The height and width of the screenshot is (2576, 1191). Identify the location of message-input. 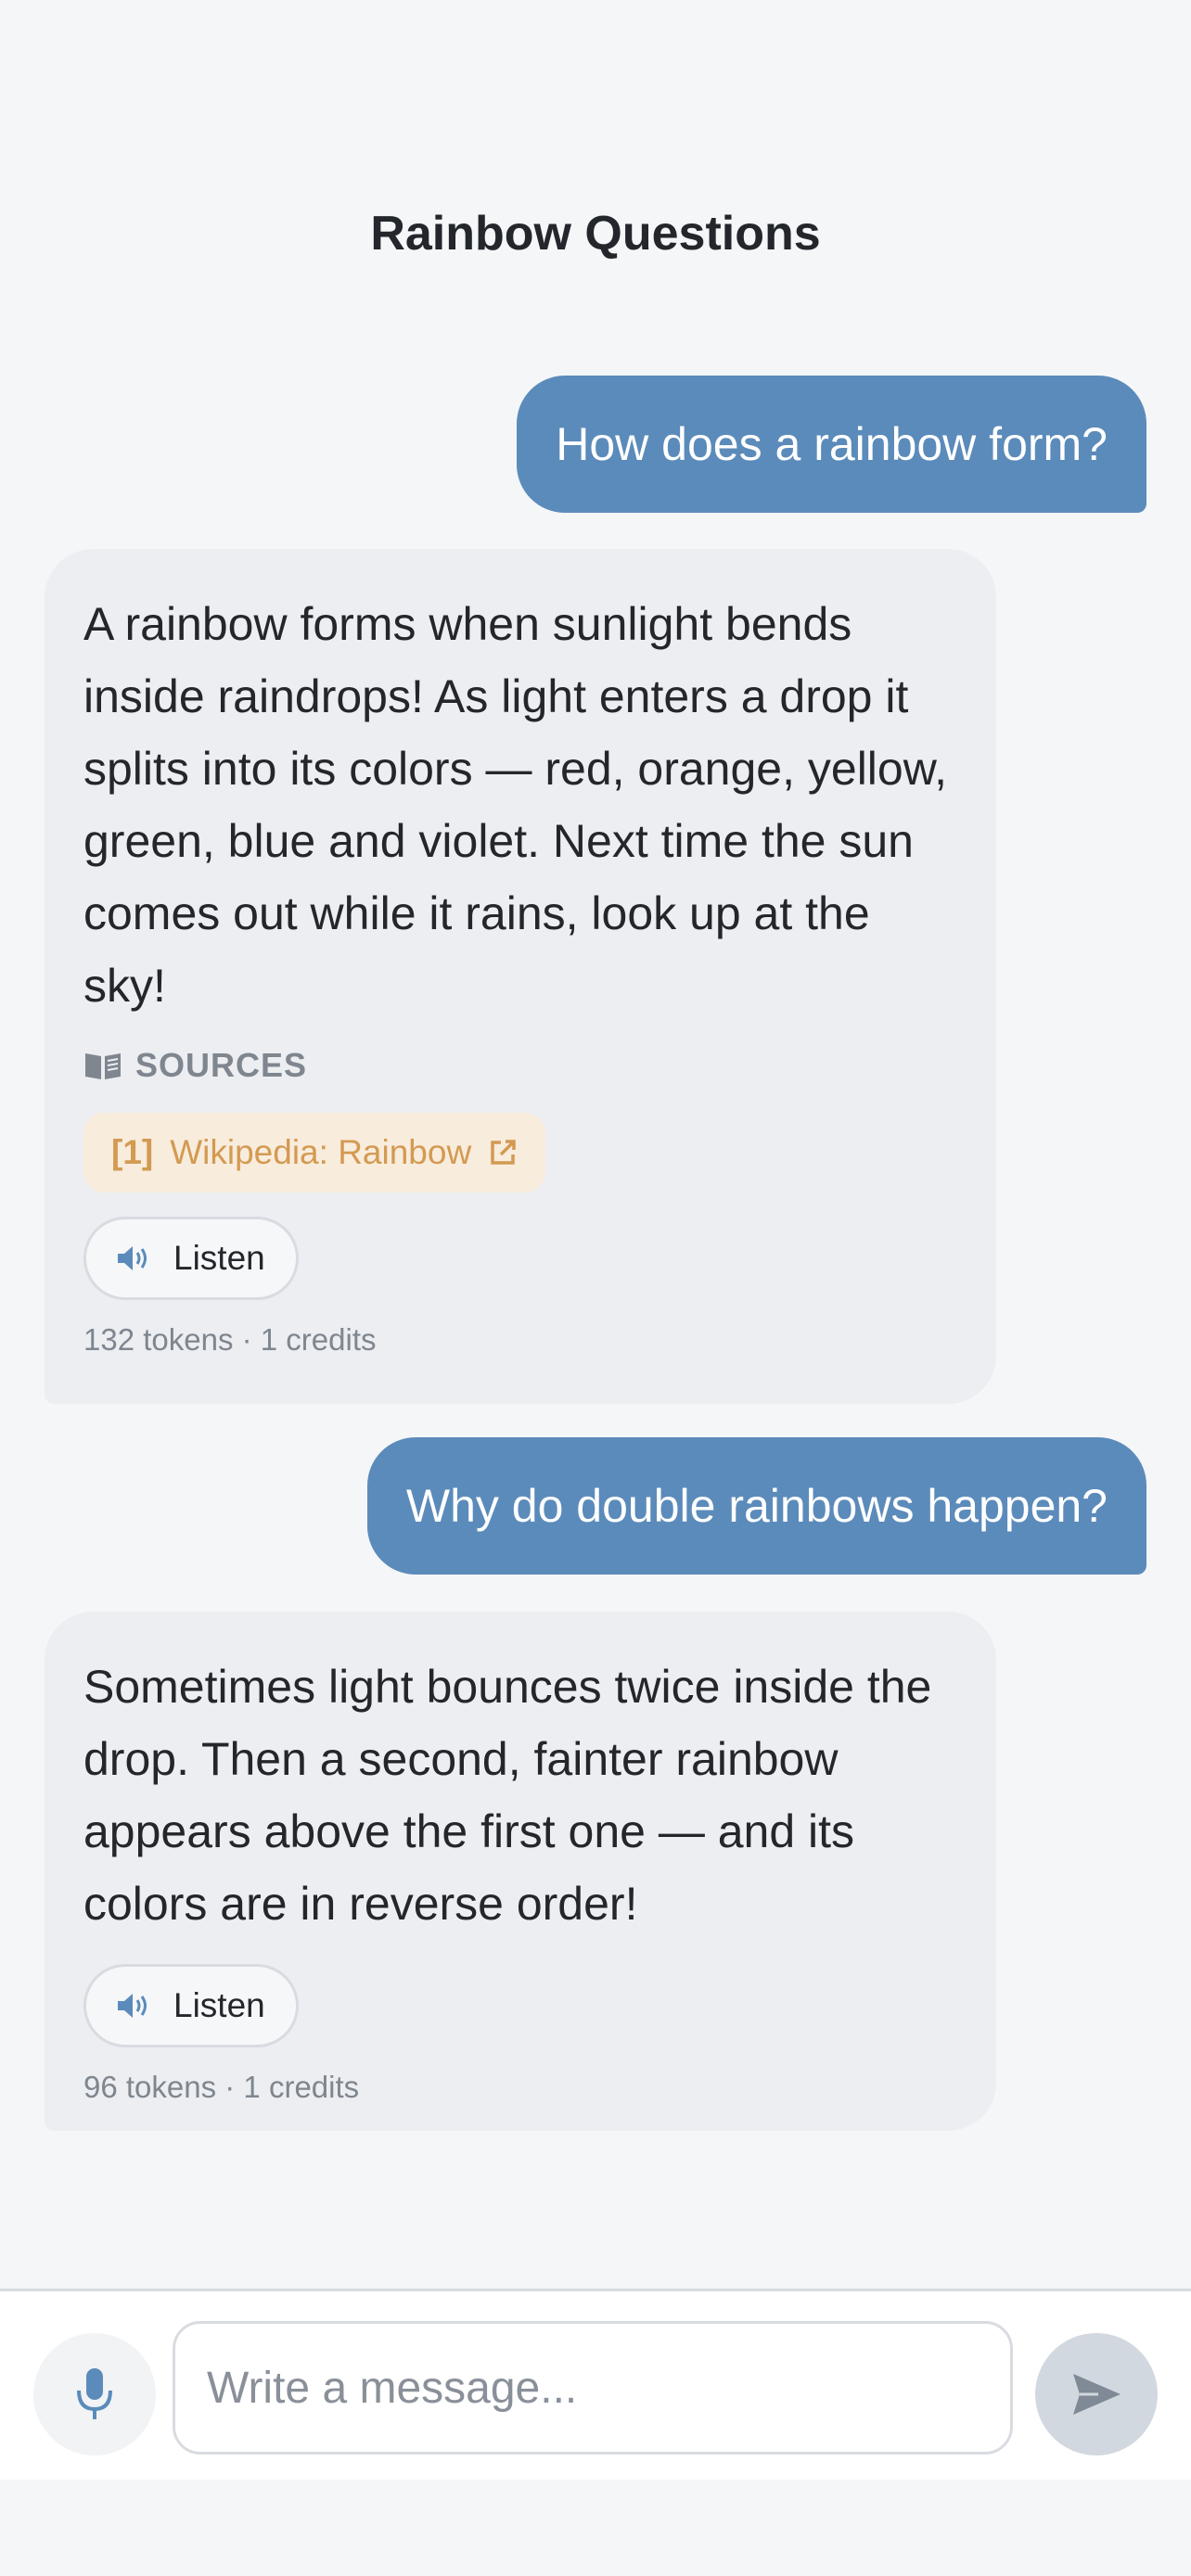
(593, 2388).